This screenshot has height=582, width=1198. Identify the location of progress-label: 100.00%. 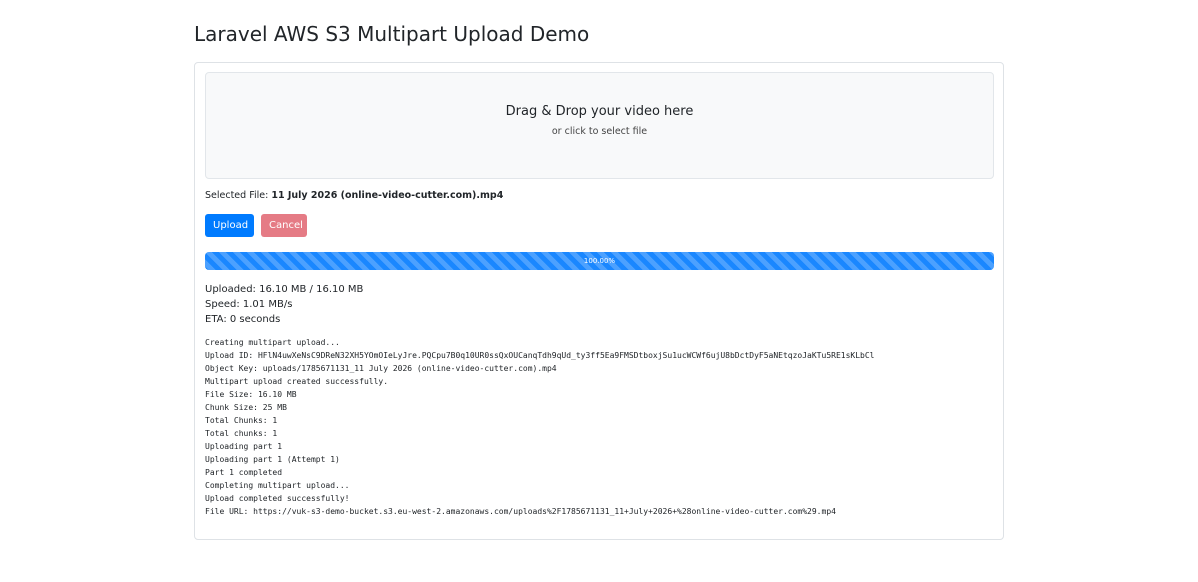
(599, 261).